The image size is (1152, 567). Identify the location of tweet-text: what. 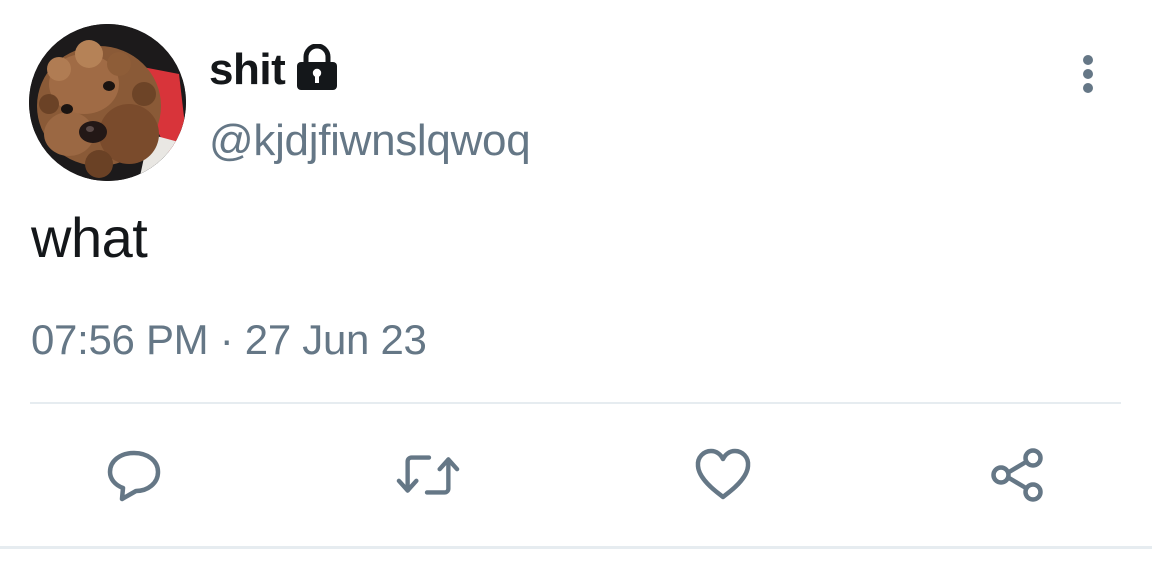
(89, 237).